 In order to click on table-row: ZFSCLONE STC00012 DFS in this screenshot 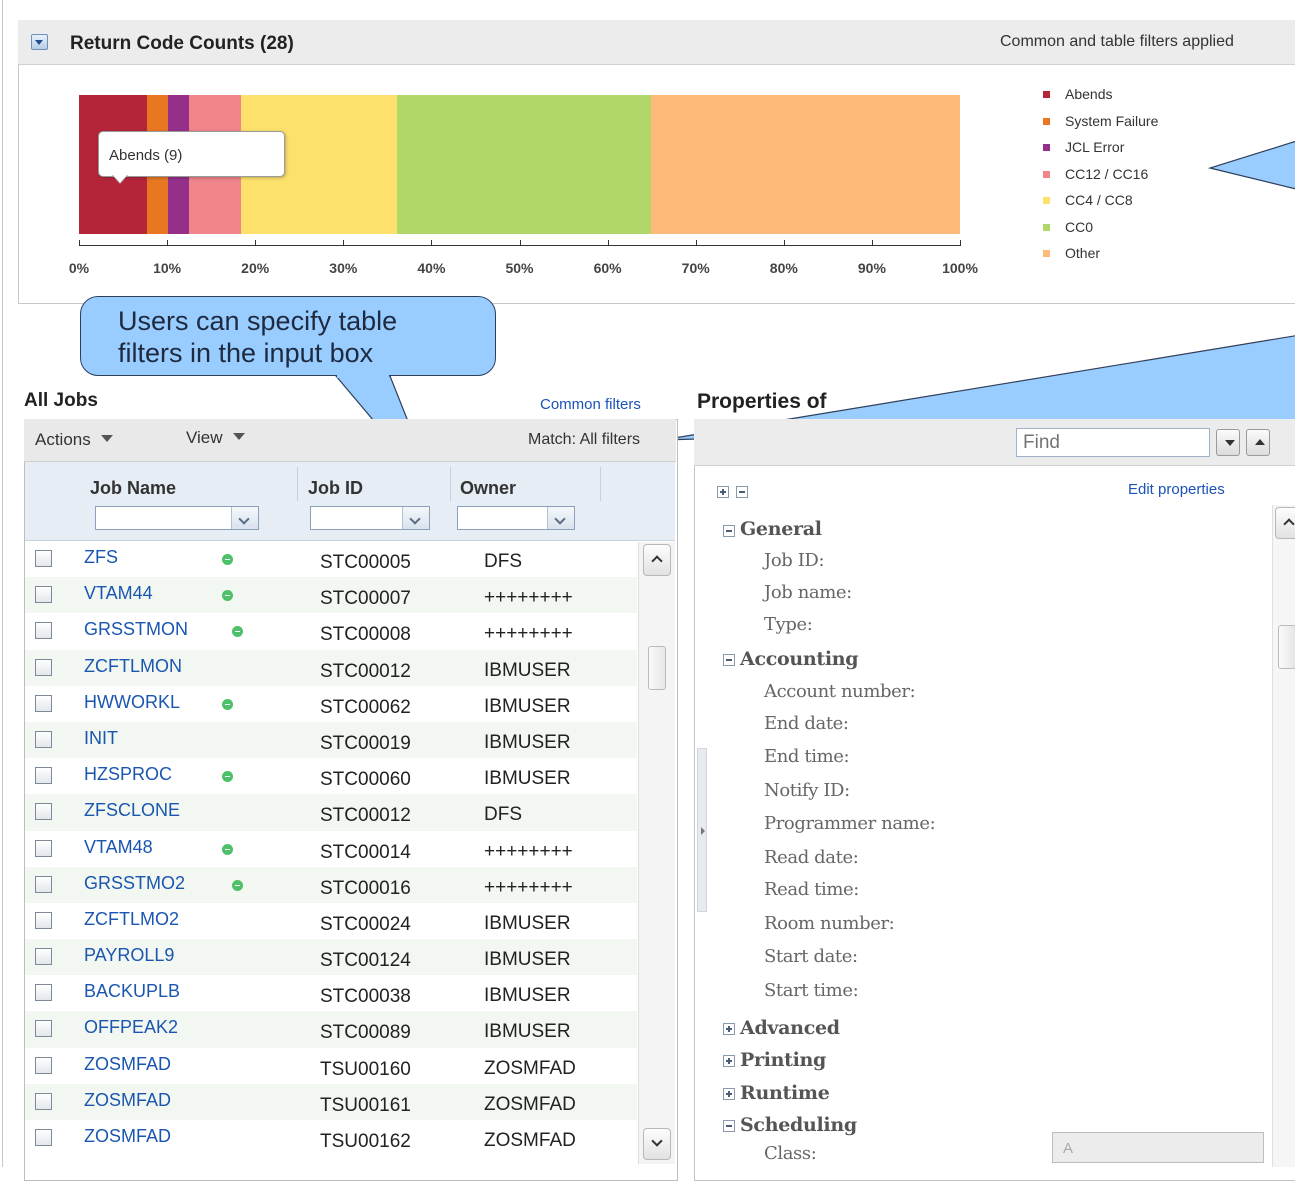, I will do `click(331, 812)`.